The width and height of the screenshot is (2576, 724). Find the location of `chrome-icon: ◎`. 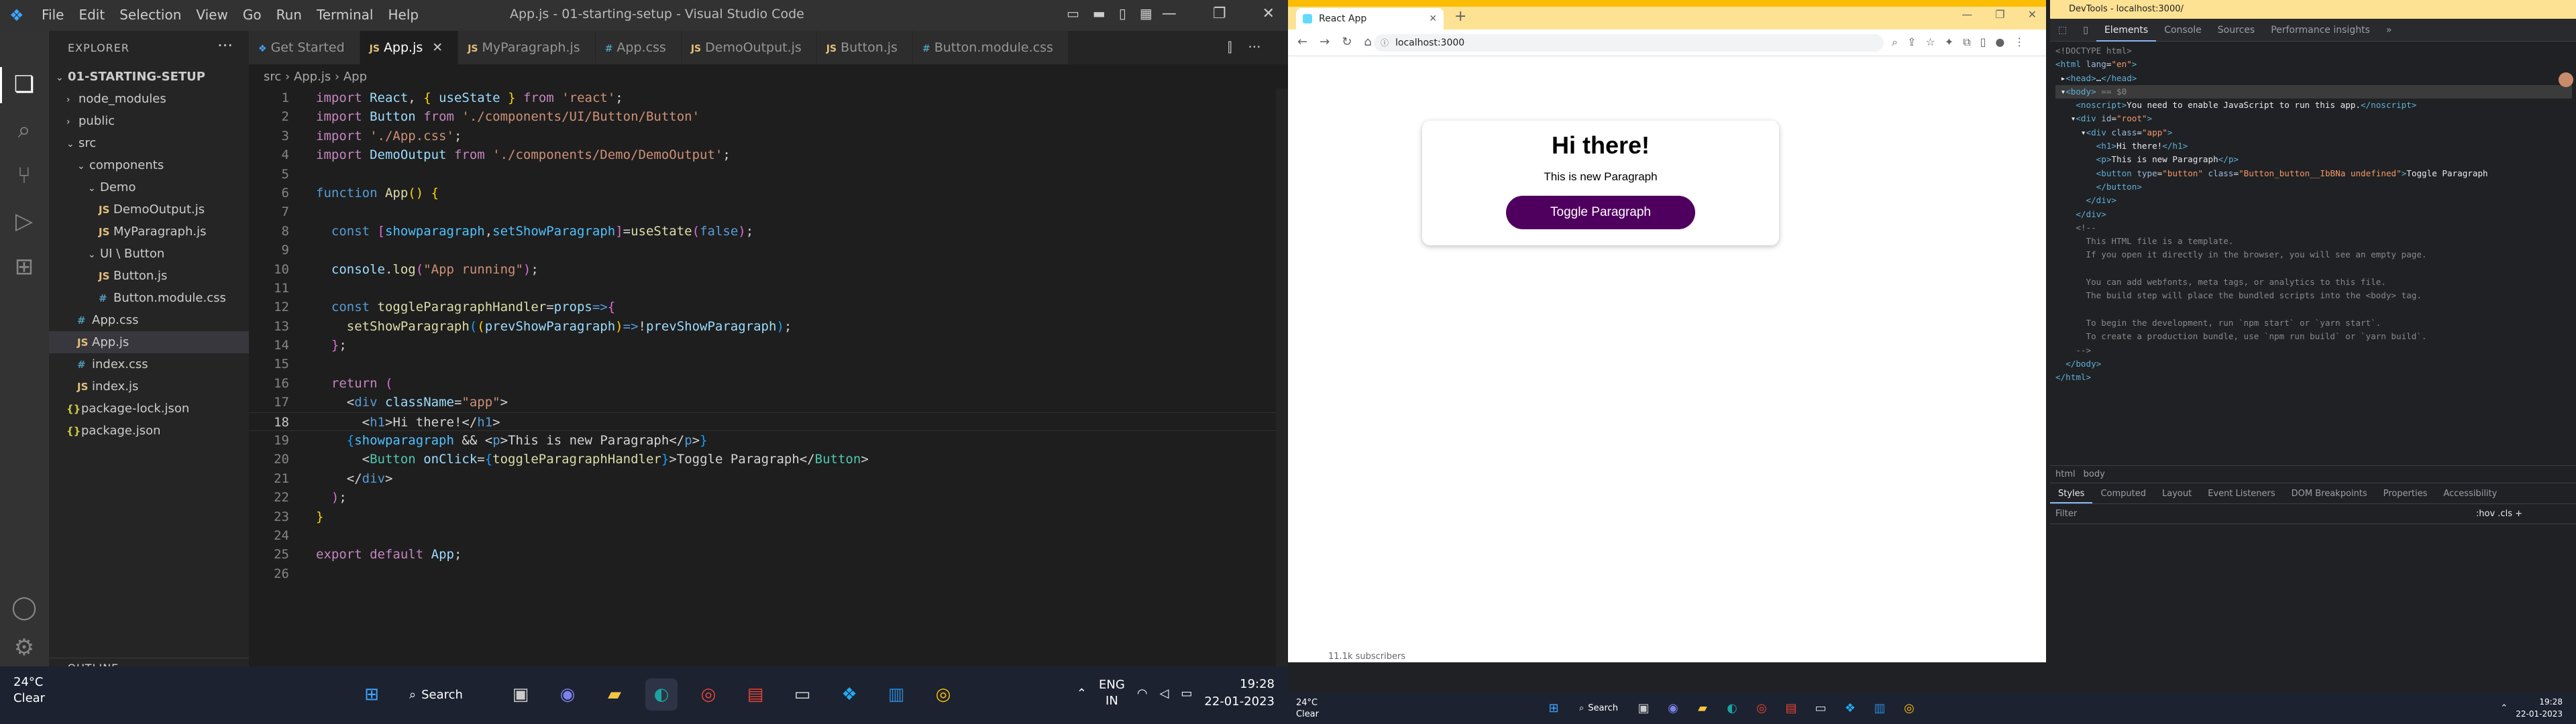

chrome-icon: ◎ is located at coordinates (708, 694).